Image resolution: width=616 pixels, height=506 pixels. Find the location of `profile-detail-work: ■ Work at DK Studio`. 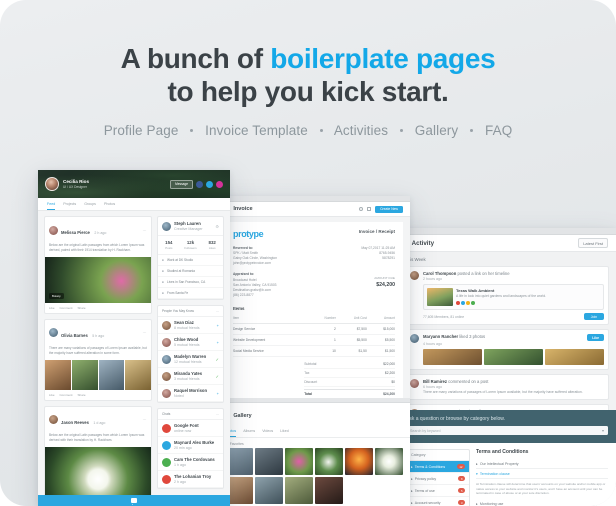

profile-detail-work: ■ Work at DK Studio is located at coordinates (190, 260).